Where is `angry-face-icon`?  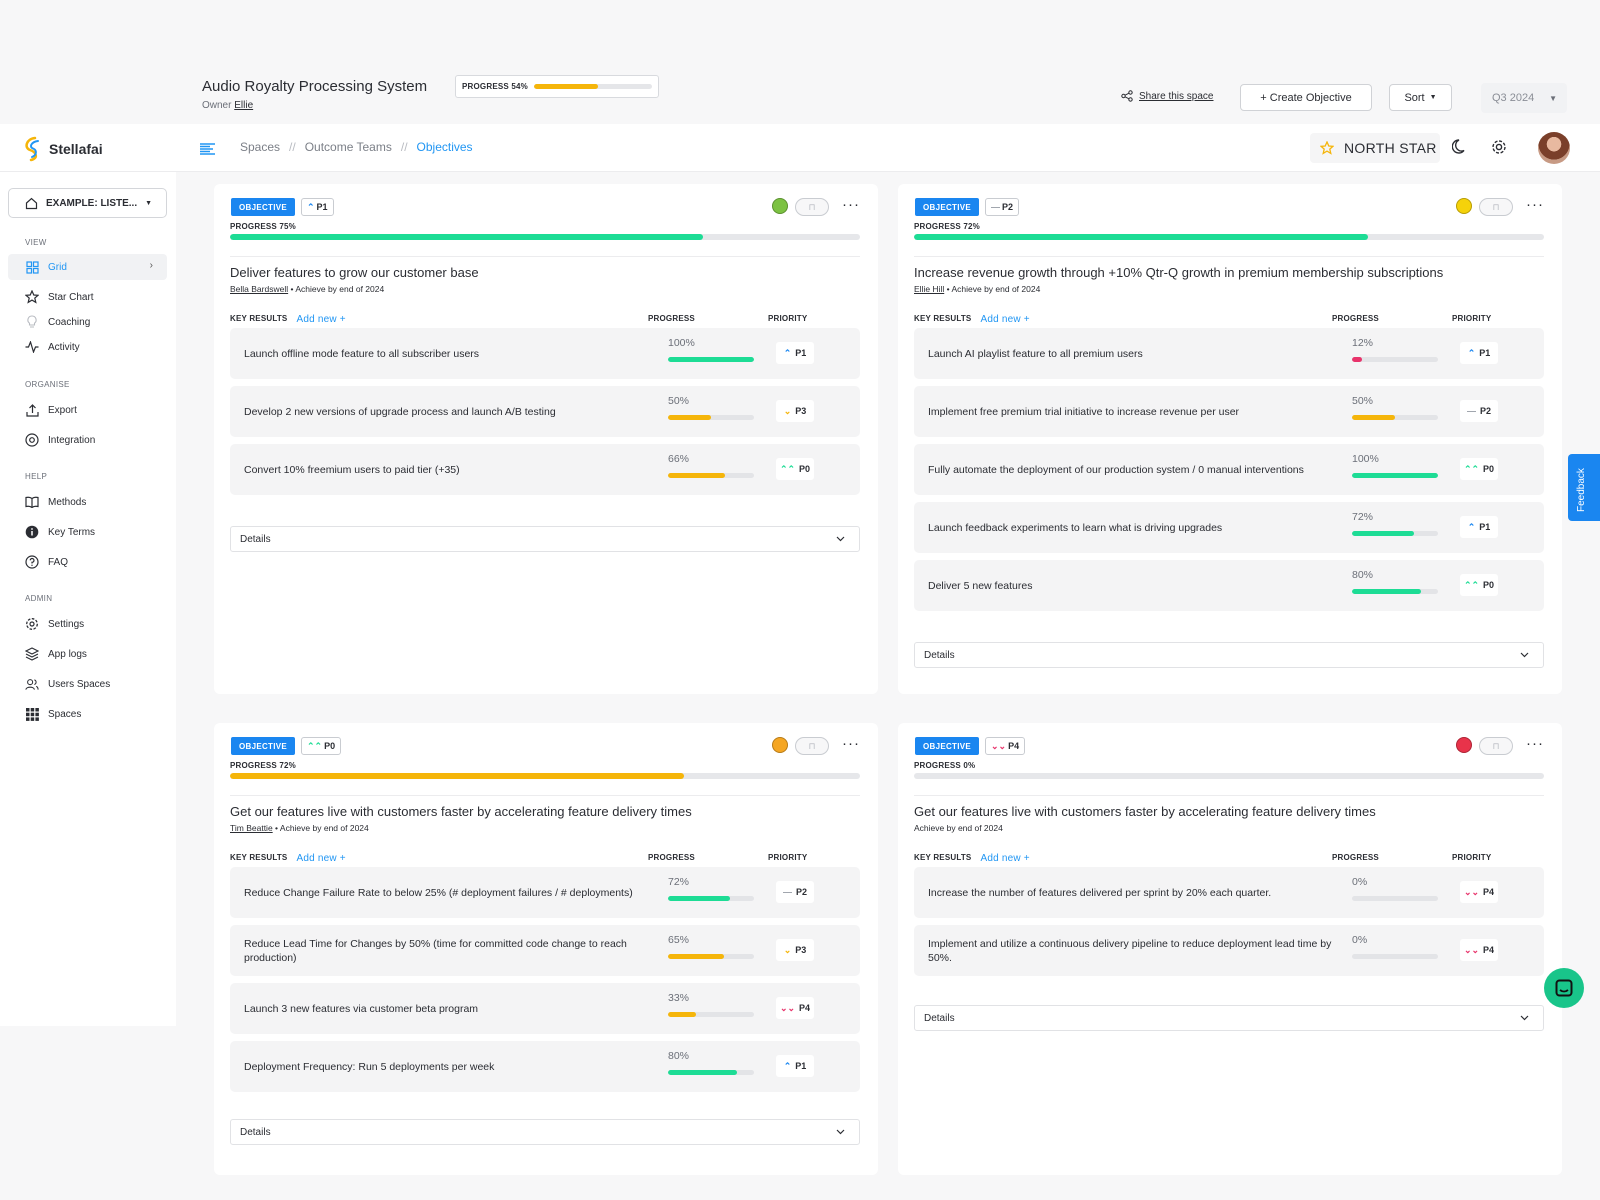 angry-face-icon is located at coordinates (1464, 745).